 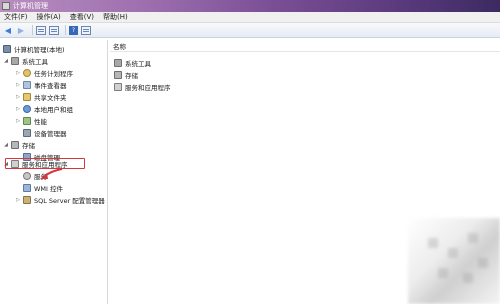 I want to click on window-title: 计算机管理, so click(x=30, y=6).